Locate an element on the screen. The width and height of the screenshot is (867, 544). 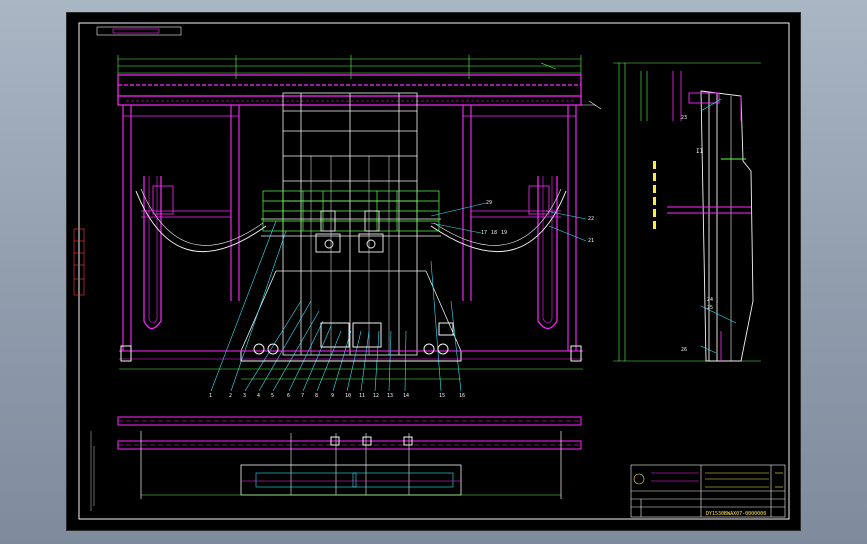
callout-number: 11 is located at coordinates (362, 396).